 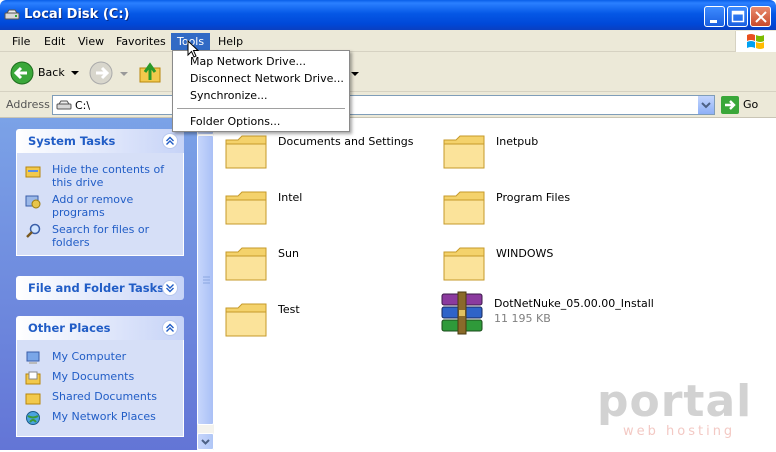 I want to click on folder-inetpub: Inetpub, so click(x=540, y=150).